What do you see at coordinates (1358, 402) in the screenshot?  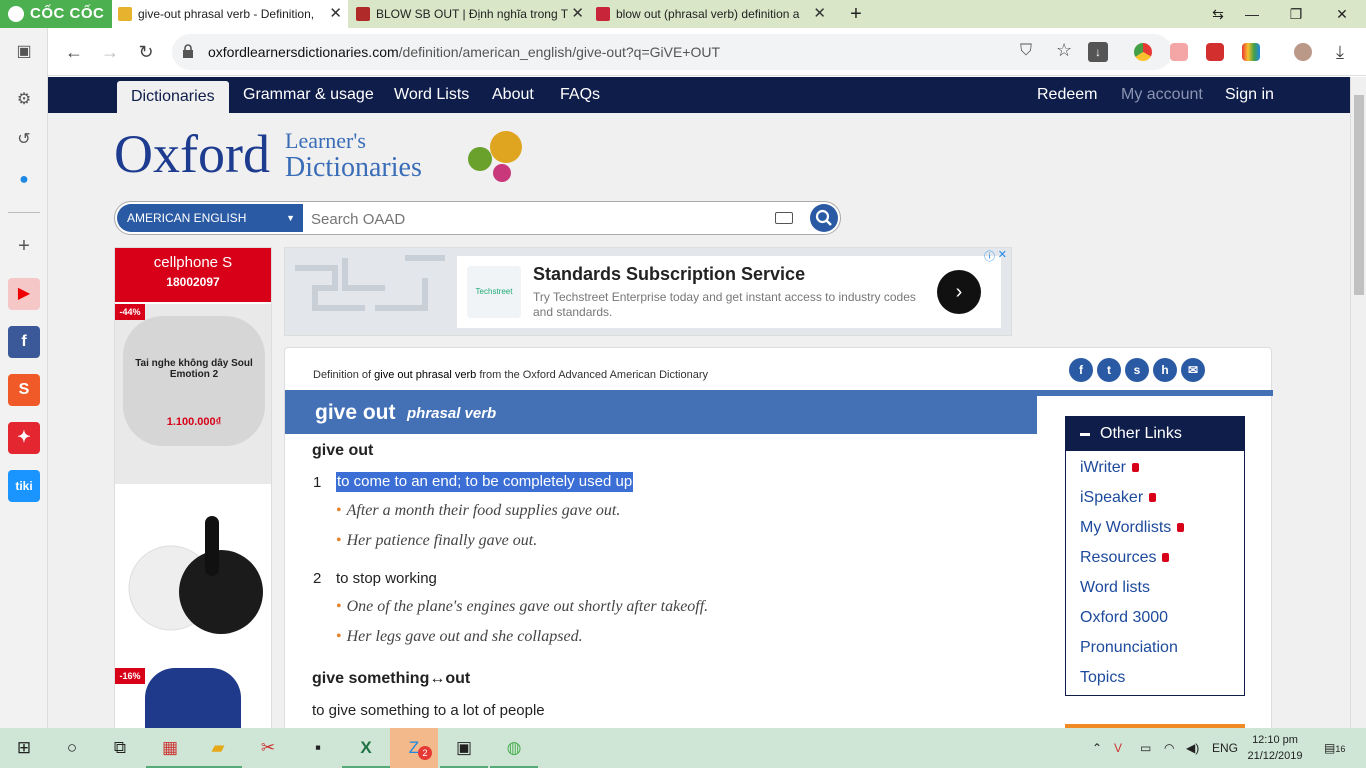 I see `page-scrollbar` at bounding box center [1358, 402].